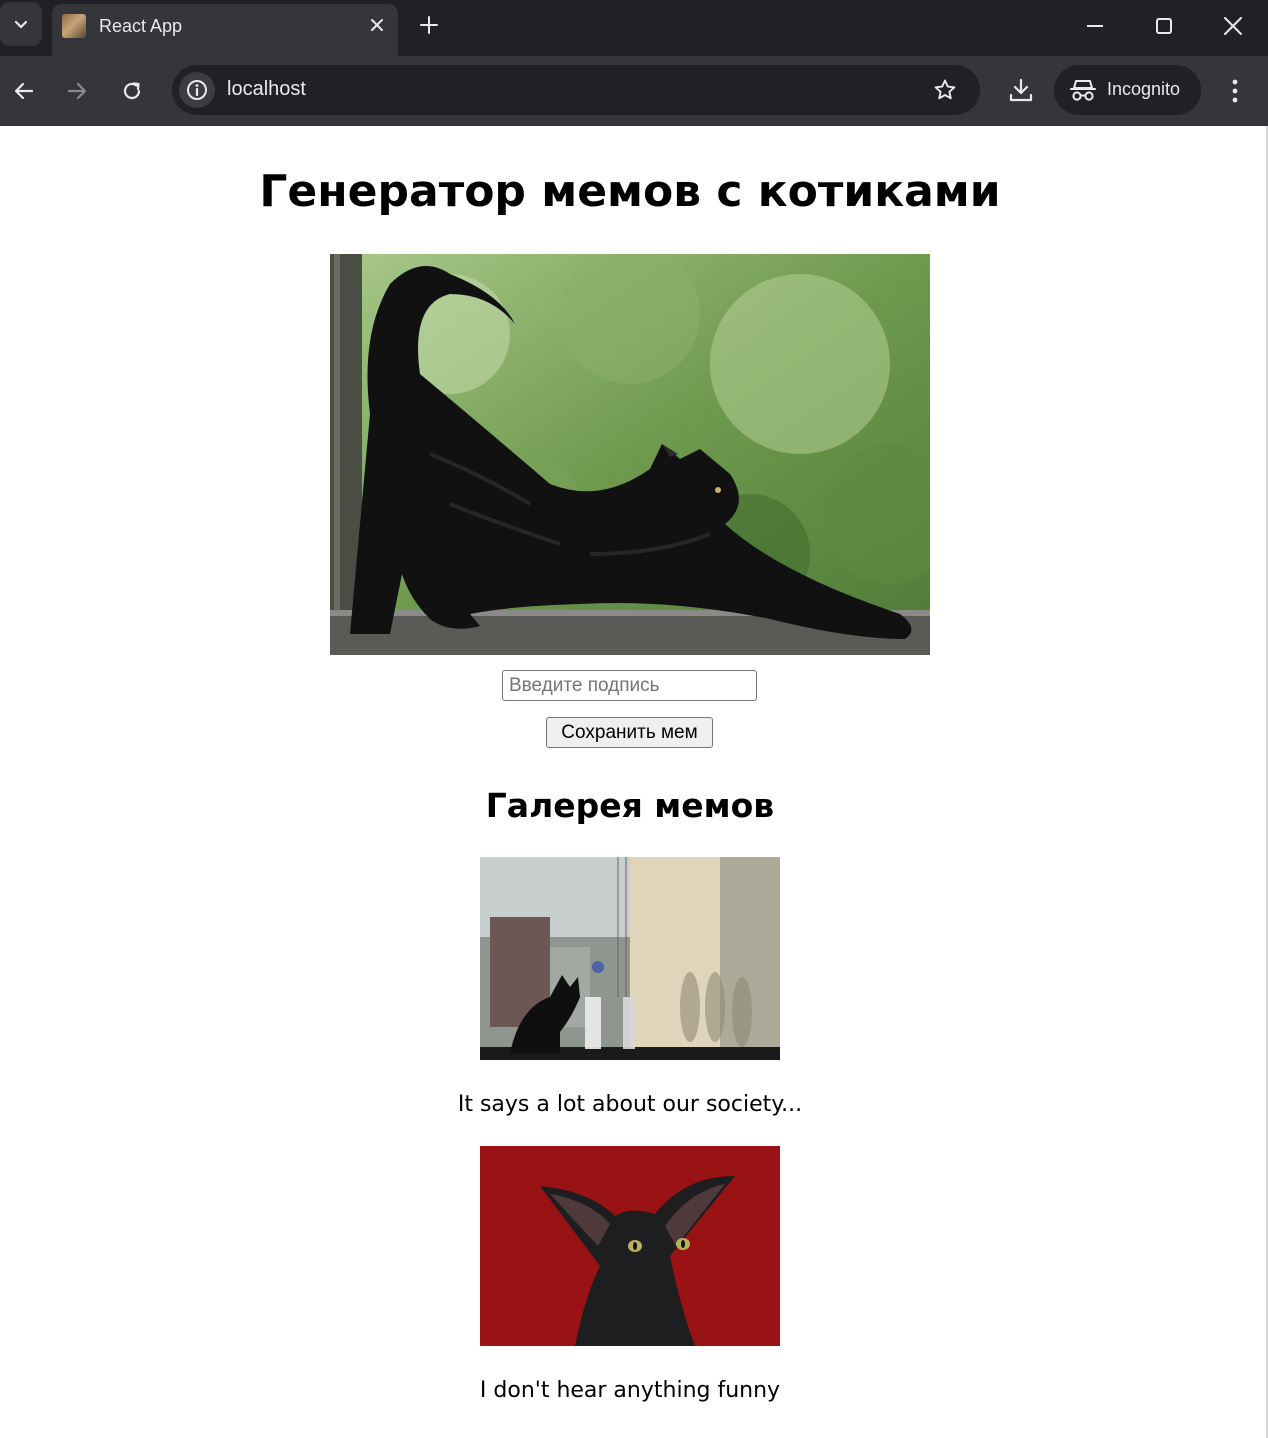 This screenshot has width=1268, height=1438. I want to click on forward-button, so click(77, 91).